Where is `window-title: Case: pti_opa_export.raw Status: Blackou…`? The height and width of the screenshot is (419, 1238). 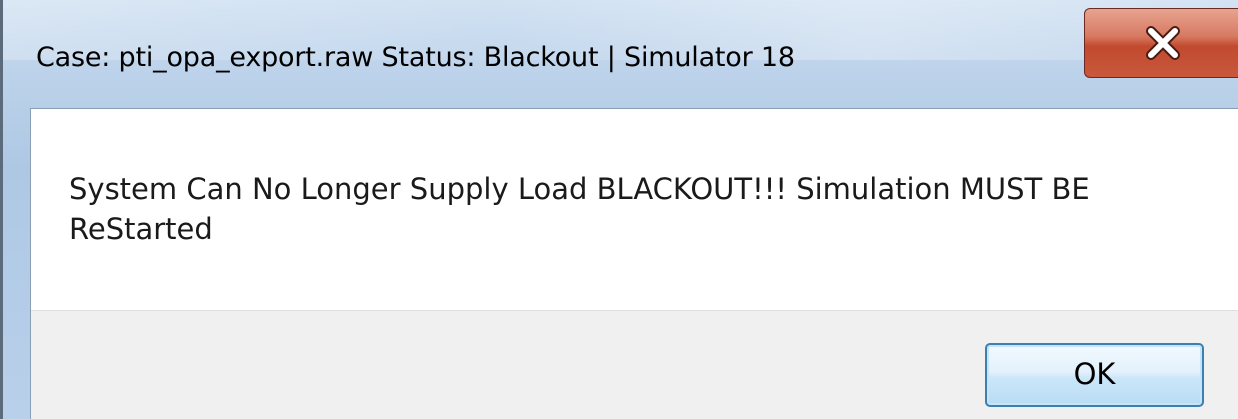
window-title: Case: pti_opa_export.raw Status: Blackou… is located at coordinates (415, 57).